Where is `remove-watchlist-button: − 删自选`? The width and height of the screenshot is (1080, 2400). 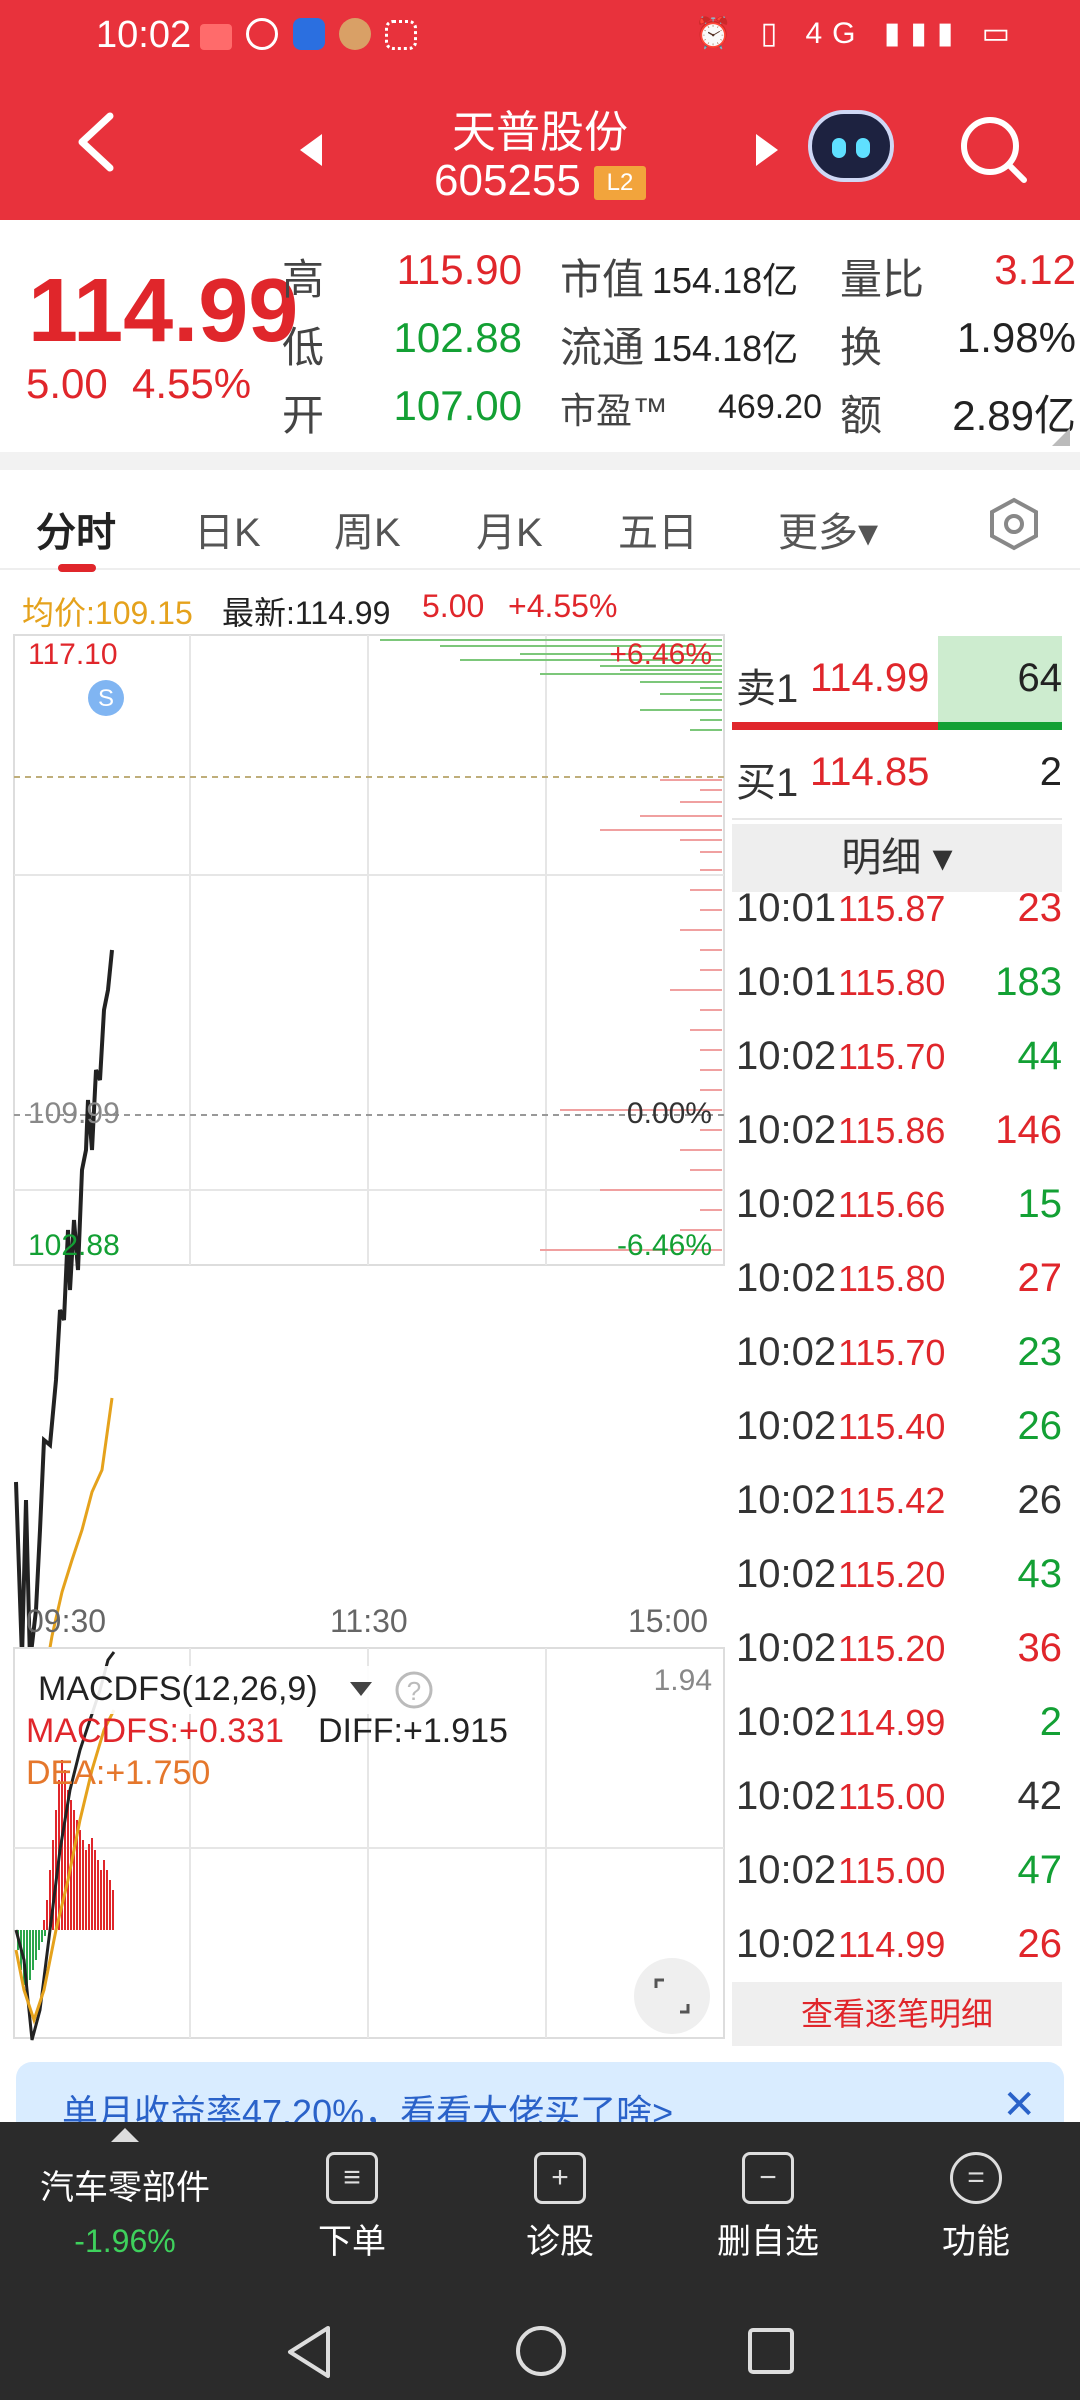 remove-watchlist-button: − 删自选 is located at coordinates (768, 2207).